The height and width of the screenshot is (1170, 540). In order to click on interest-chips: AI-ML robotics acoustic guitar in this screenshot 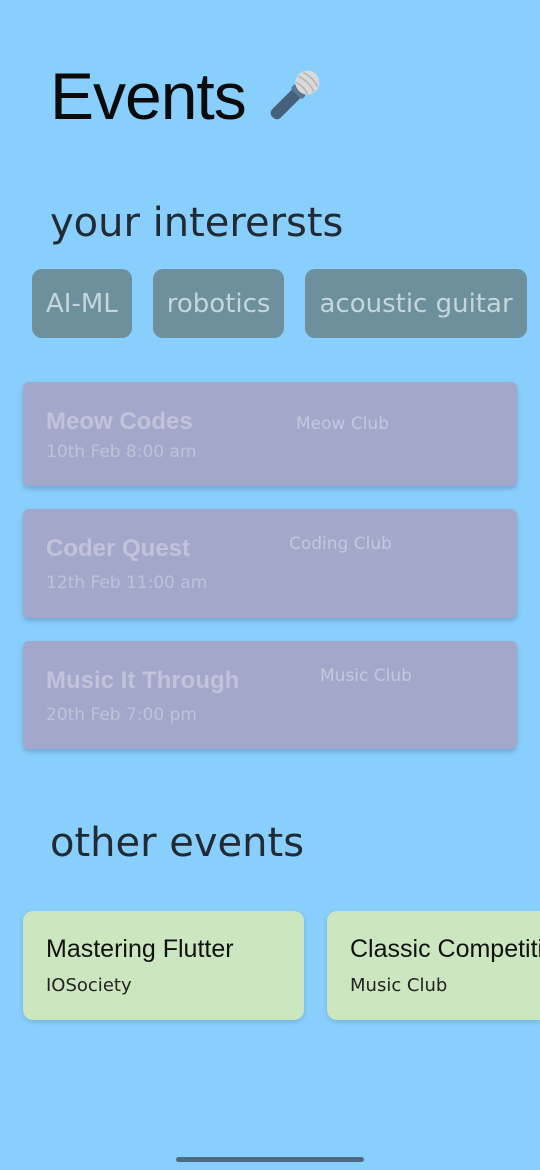, I will do `click(279, 303)`.